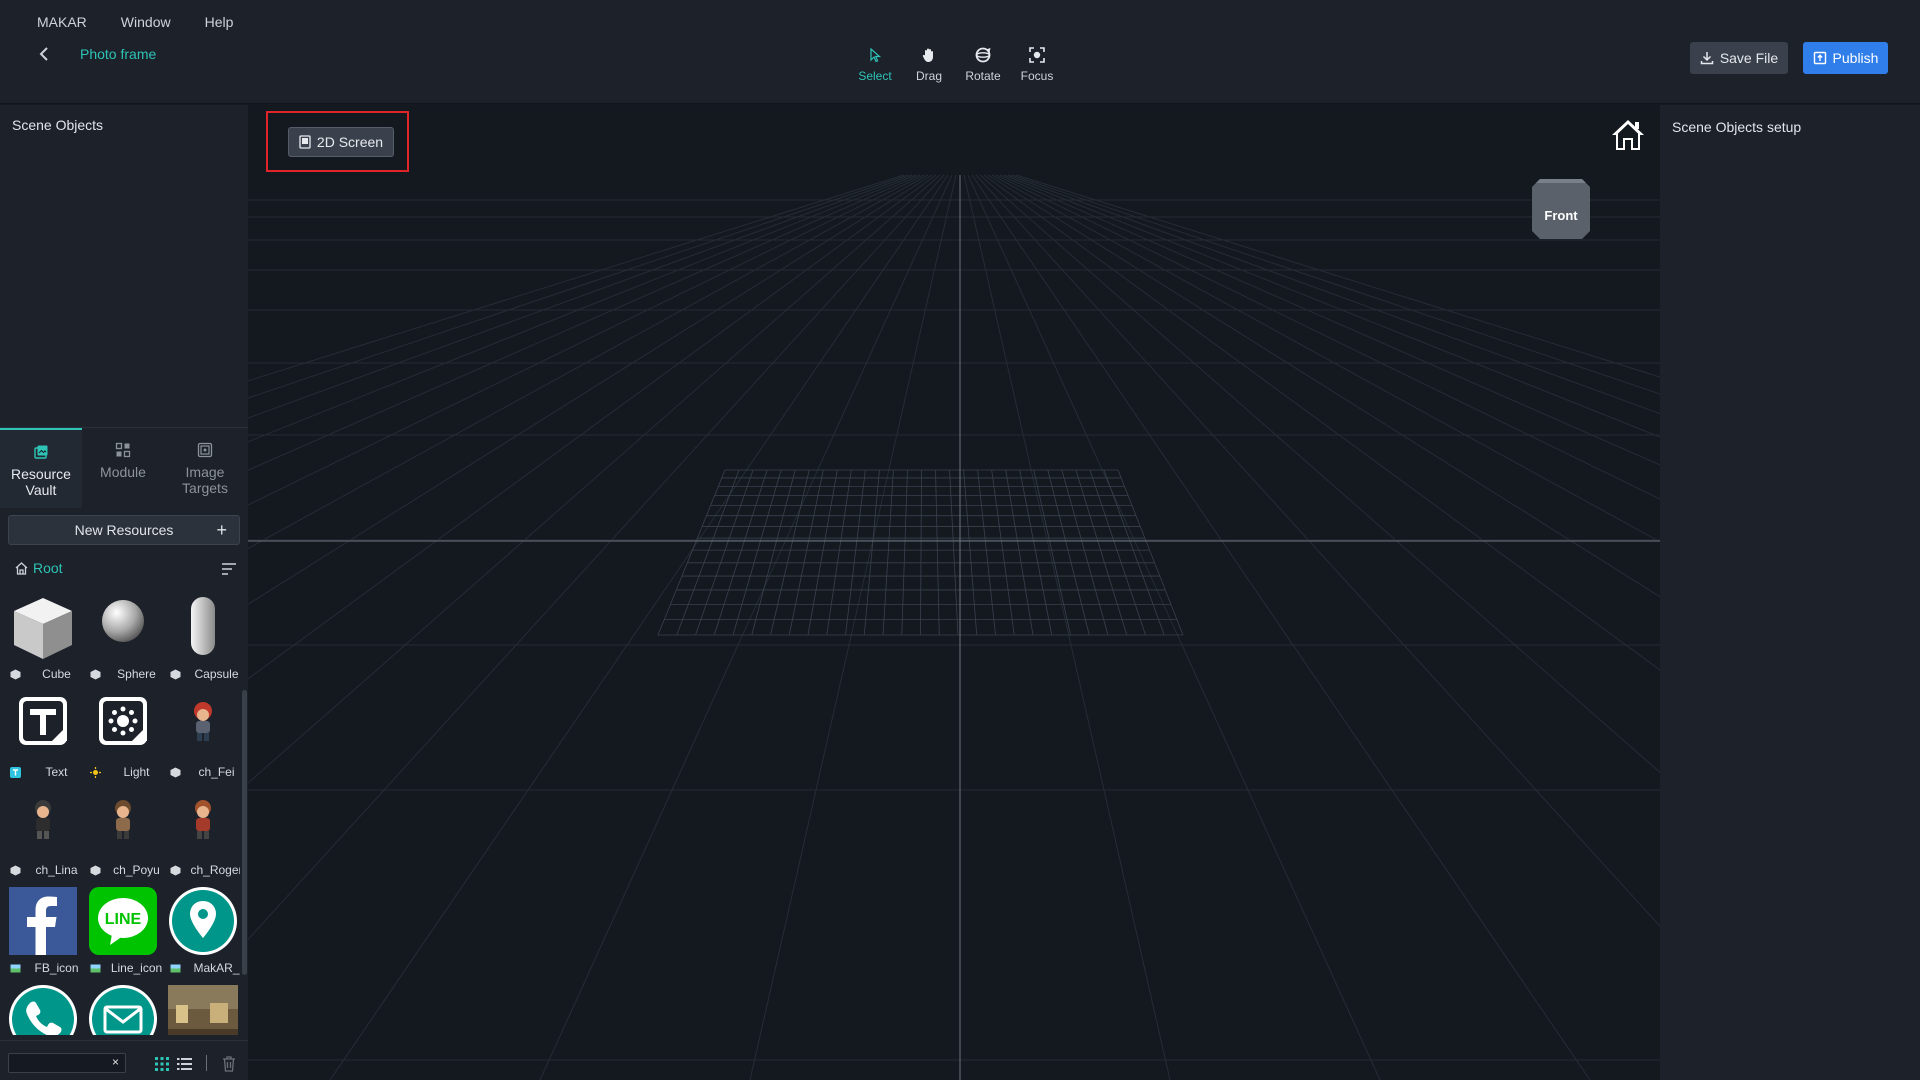 The height and width of the screenshot is (1080, 1920). What do you see at coordinates (983, 55) in the screenshot?
I see `rotate-icon` at bounding box center [983, 55].